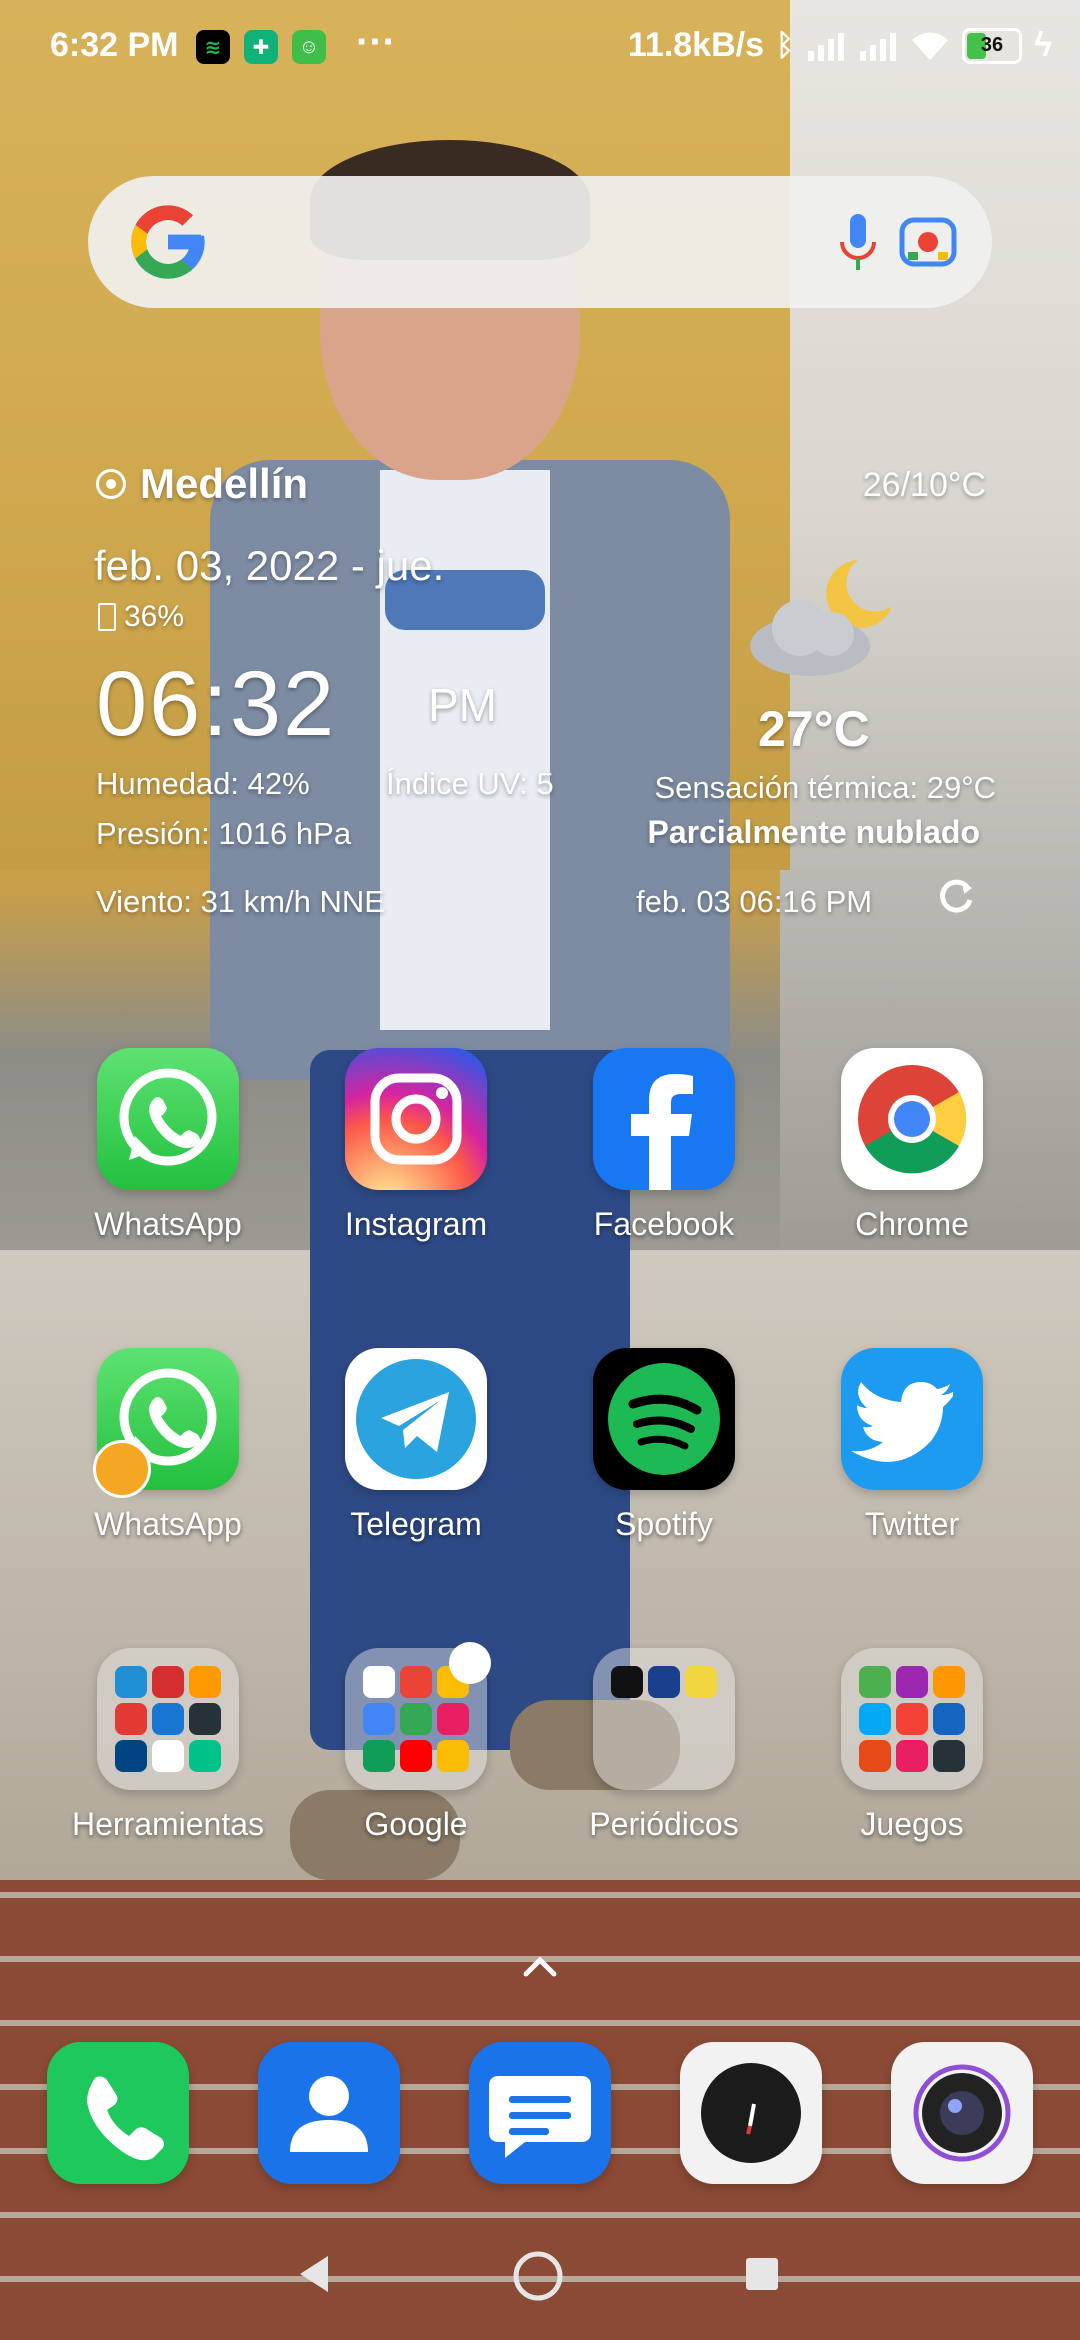  I want to click on home-icon, so click(538, 2276).